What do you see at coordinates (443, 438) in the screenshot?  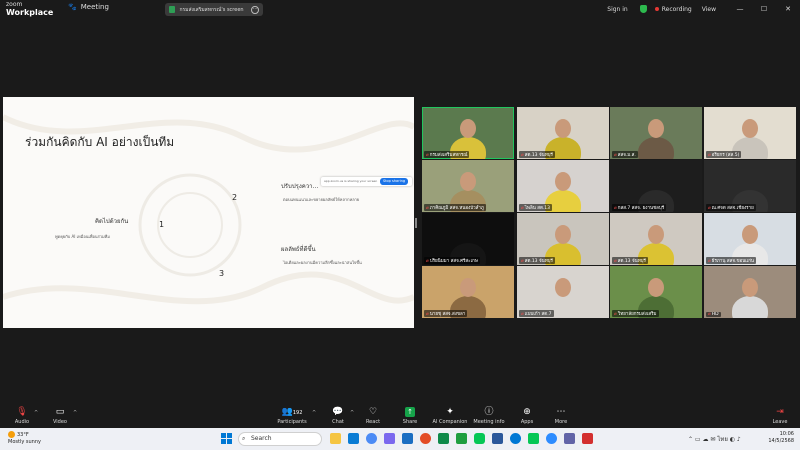 I see `excel-icon` at bounding box center [443, 438].